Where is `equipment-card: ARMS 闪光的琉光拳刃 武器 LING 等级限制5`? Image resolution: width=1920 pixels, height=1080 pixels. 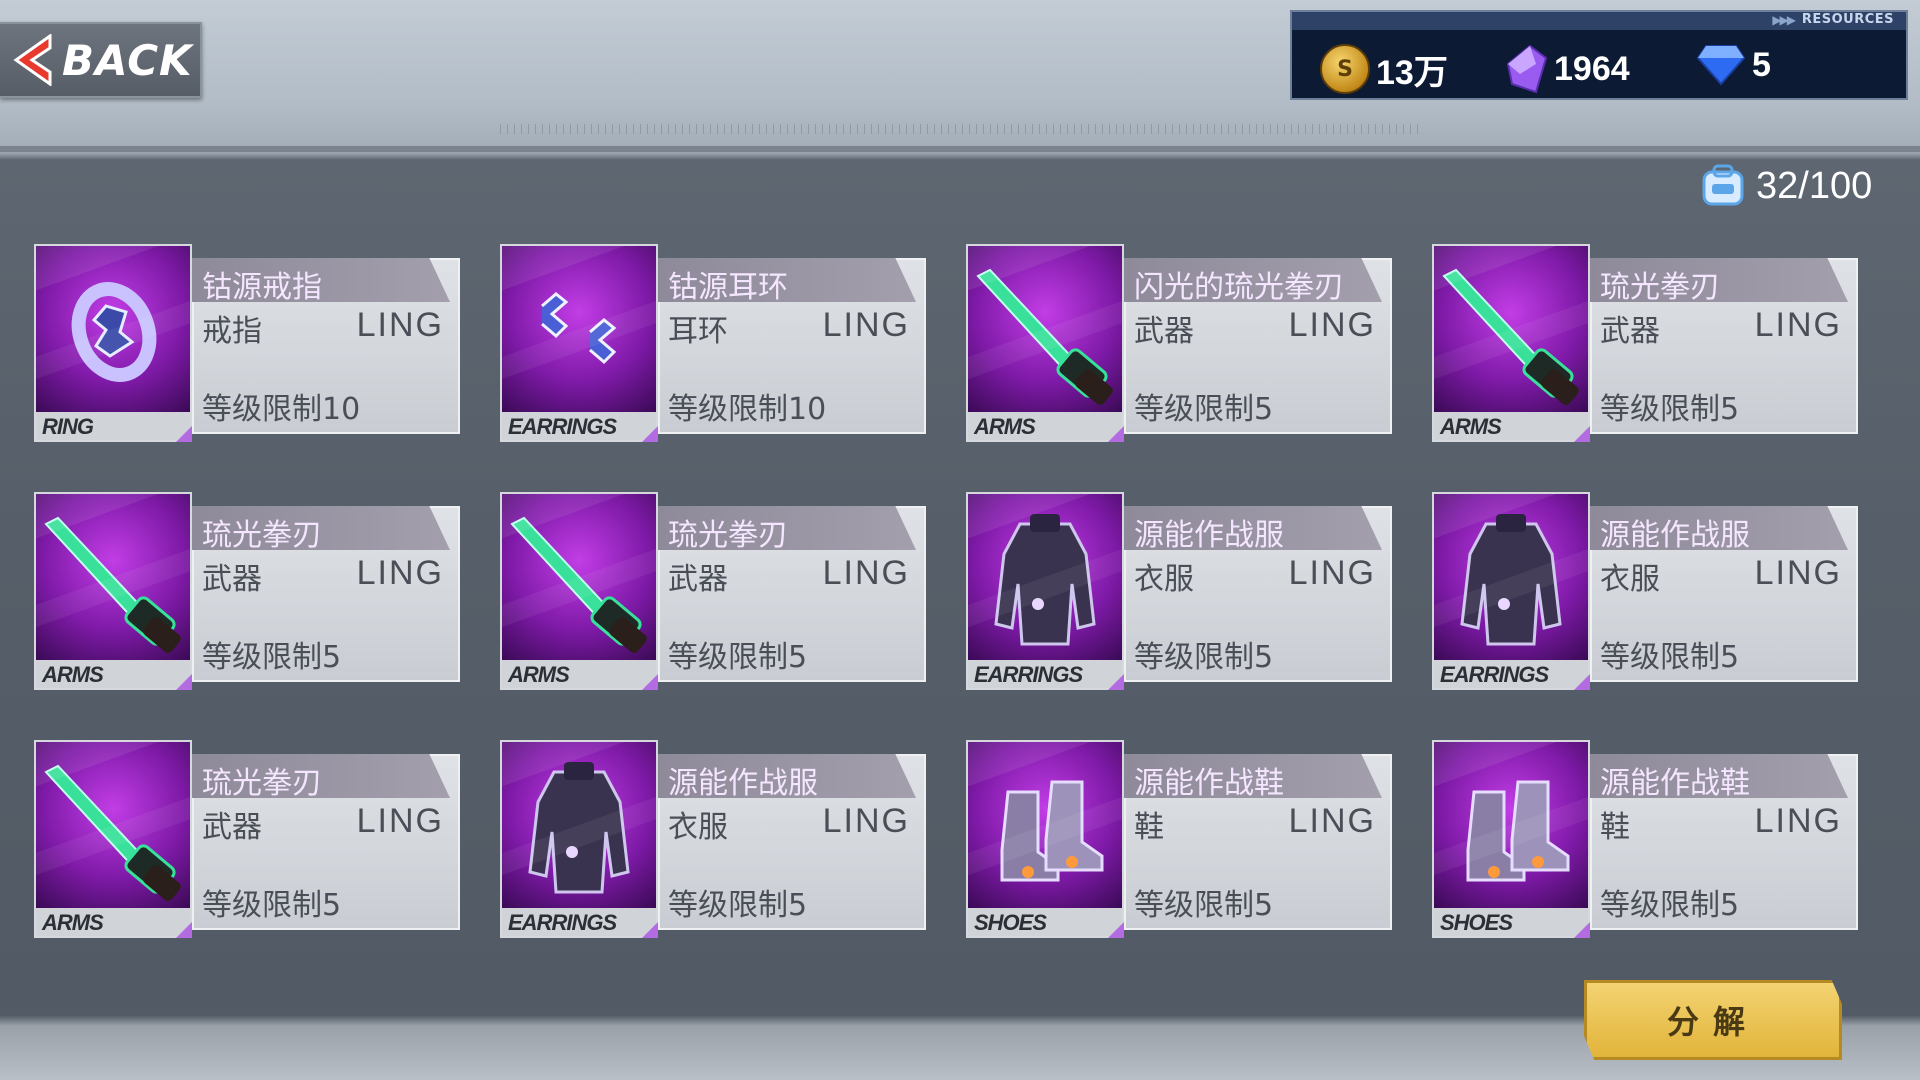
equipment-card: ARMS 闪光的琉光拳刃 武器 LING 等级限制5 is located at coordinates (1181, 343).